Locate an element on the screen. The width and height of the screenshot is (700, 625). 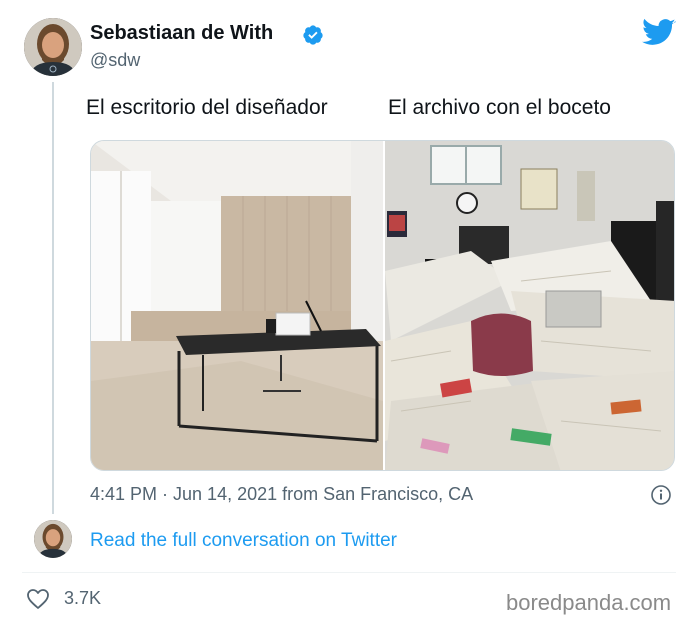
like-count: 3.7K is located at coordinates (83, 598).